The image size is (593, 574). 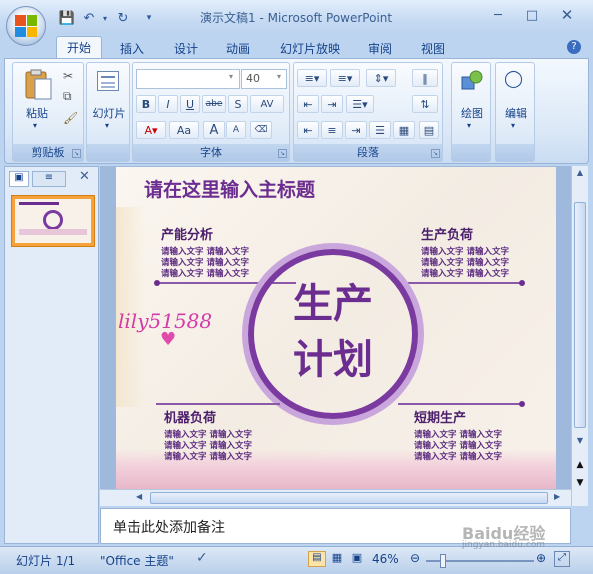 What do you see at coordinates (332, 130) in the screenshot?
I see `align-center-icon: ≡` at bounding box center [332, 130].